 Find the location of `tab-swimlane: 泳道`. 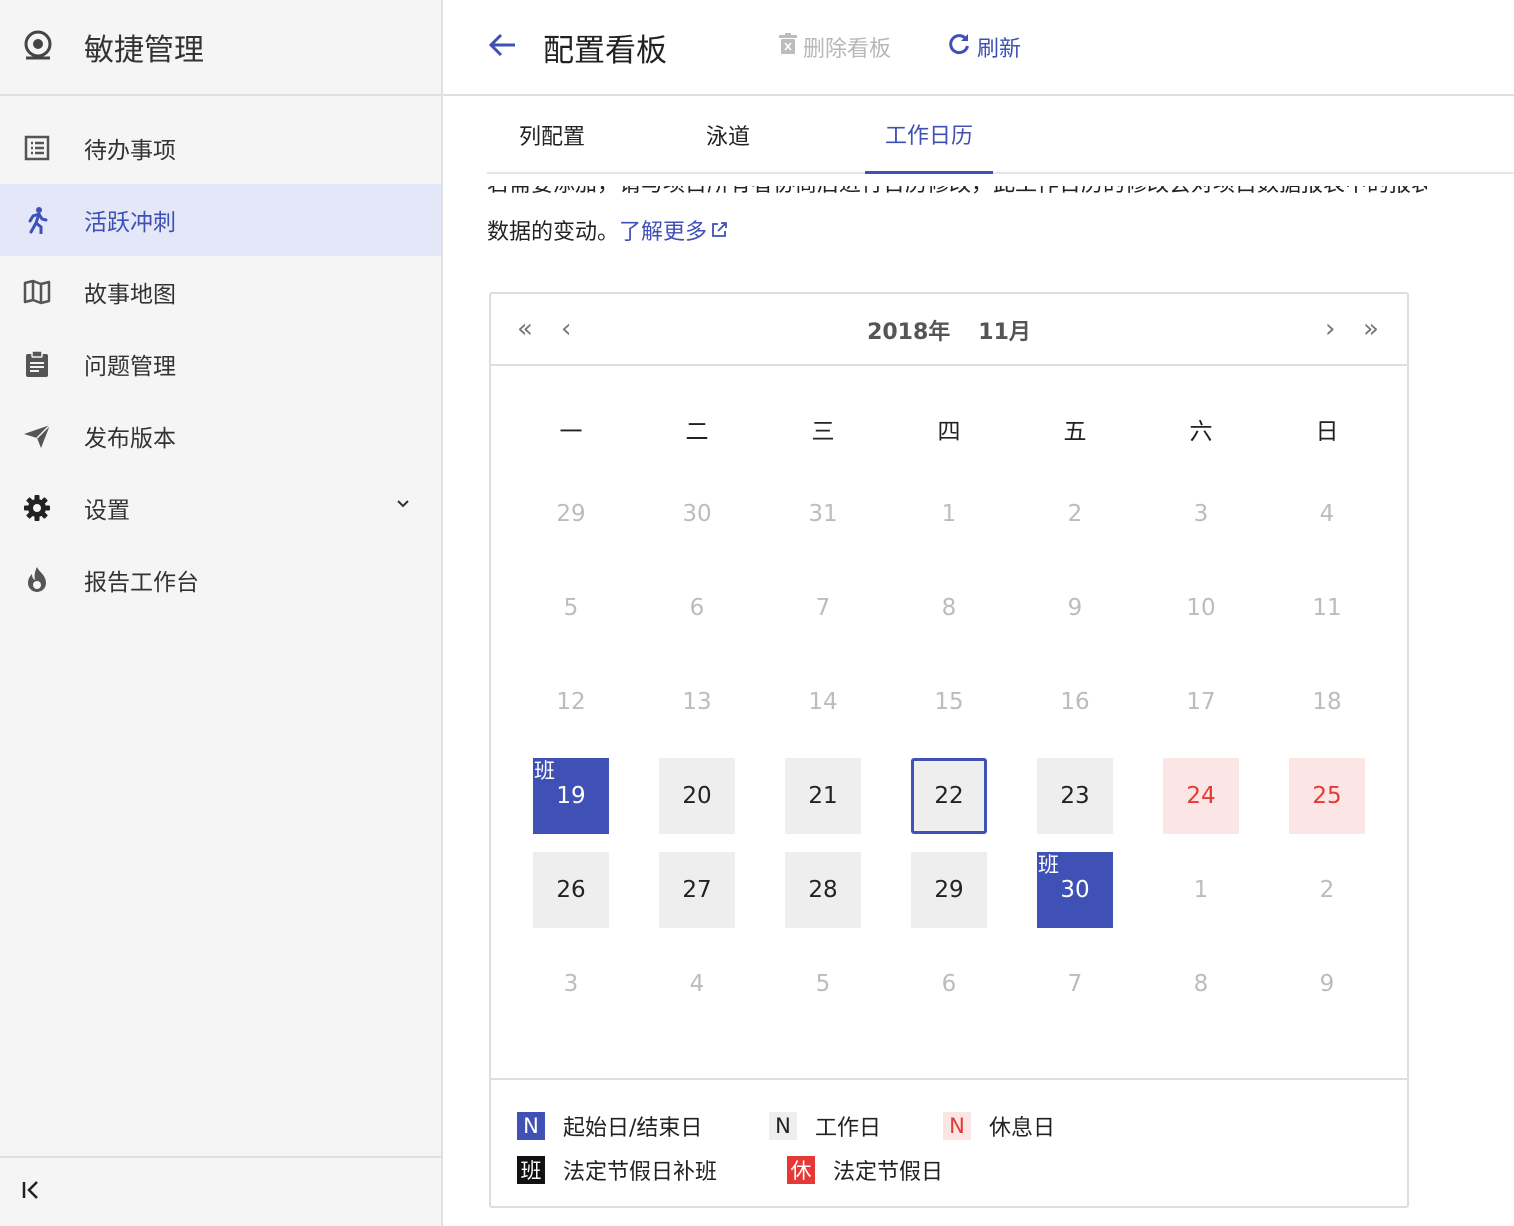

tab-swimlane: 泳道 is located at coordinates (728, 135).